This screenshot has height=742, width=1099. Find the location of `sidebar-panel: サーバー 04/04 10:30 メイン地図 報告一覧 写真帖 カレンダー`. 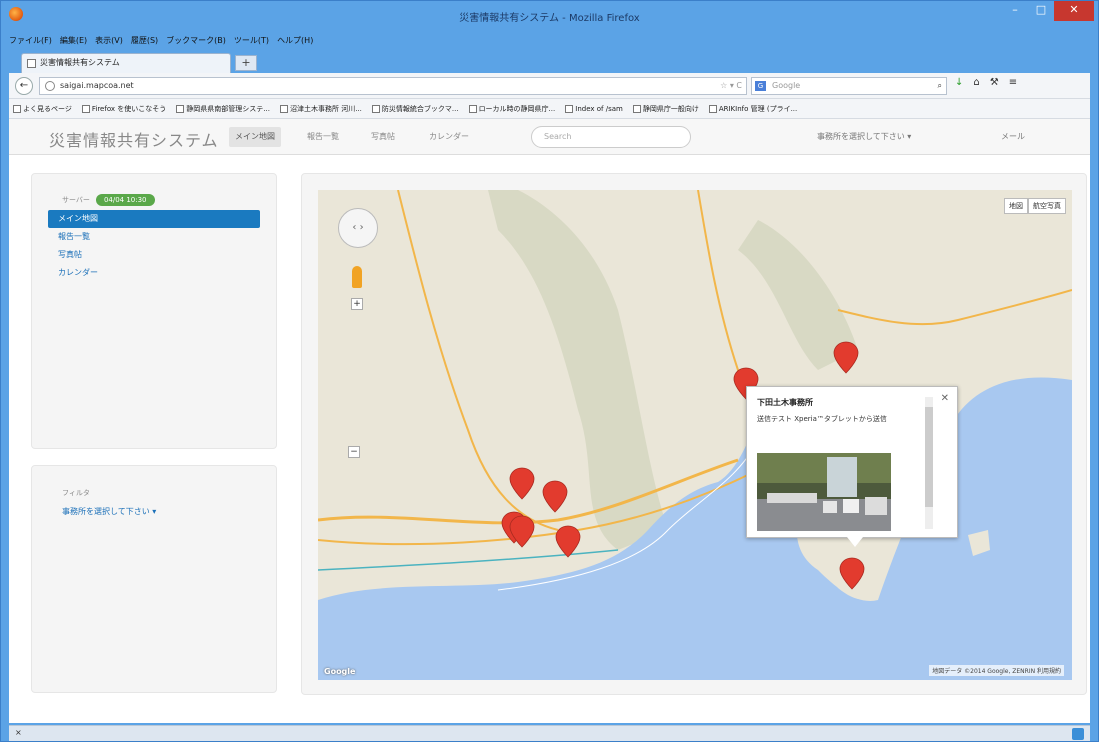

sidebar-panel: サーバー 04/04 10:30 メイン地図 報告一覧 写真帖 カレンダー is located at coordinates (154, 311).